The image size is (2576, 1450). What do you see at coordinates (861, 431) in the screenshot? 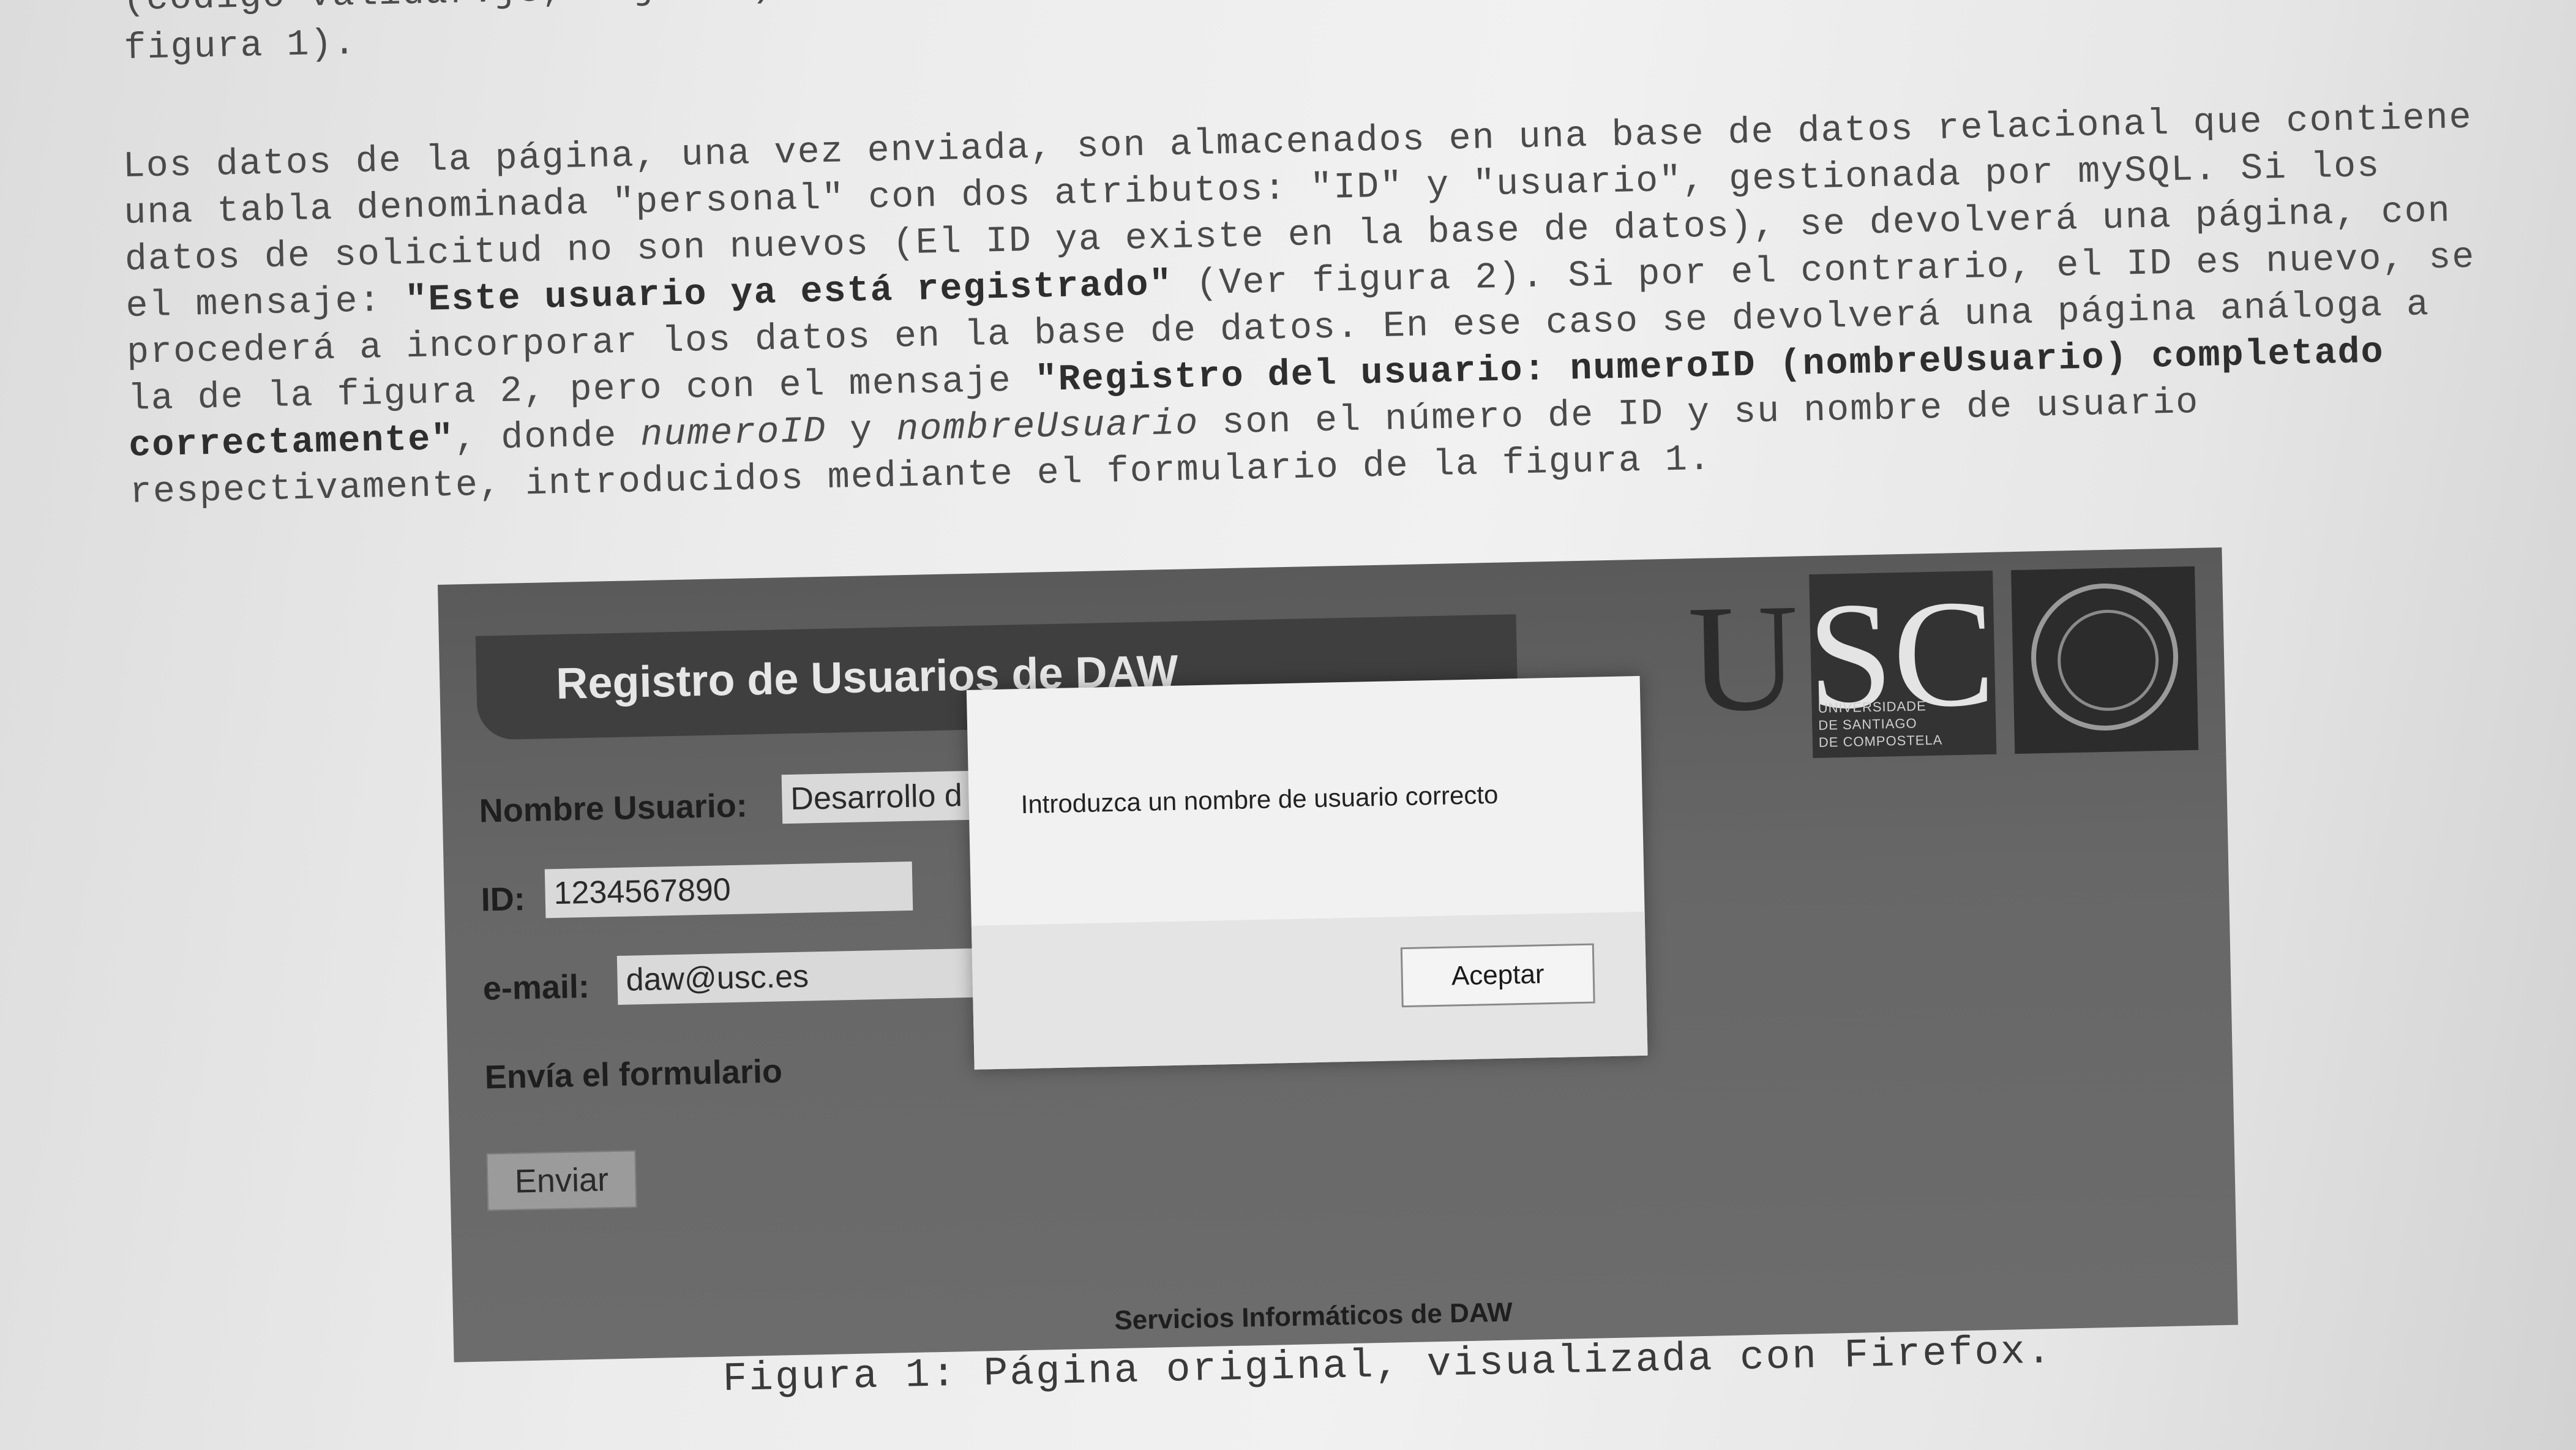
I see `text-run: y` at bounding box center [861, 431].